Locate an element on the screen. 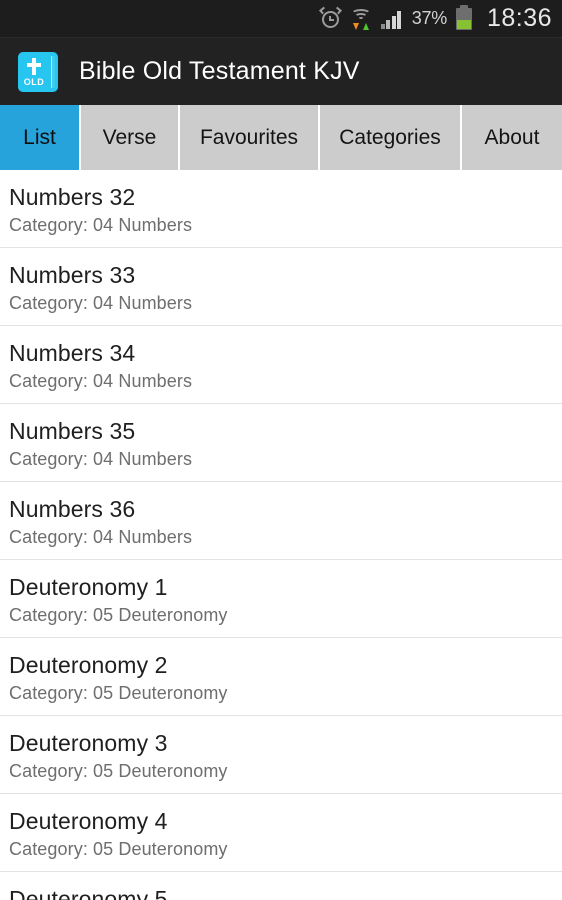  list-item-title: Deuteronomy 4 is located at coordinates (88, 821).